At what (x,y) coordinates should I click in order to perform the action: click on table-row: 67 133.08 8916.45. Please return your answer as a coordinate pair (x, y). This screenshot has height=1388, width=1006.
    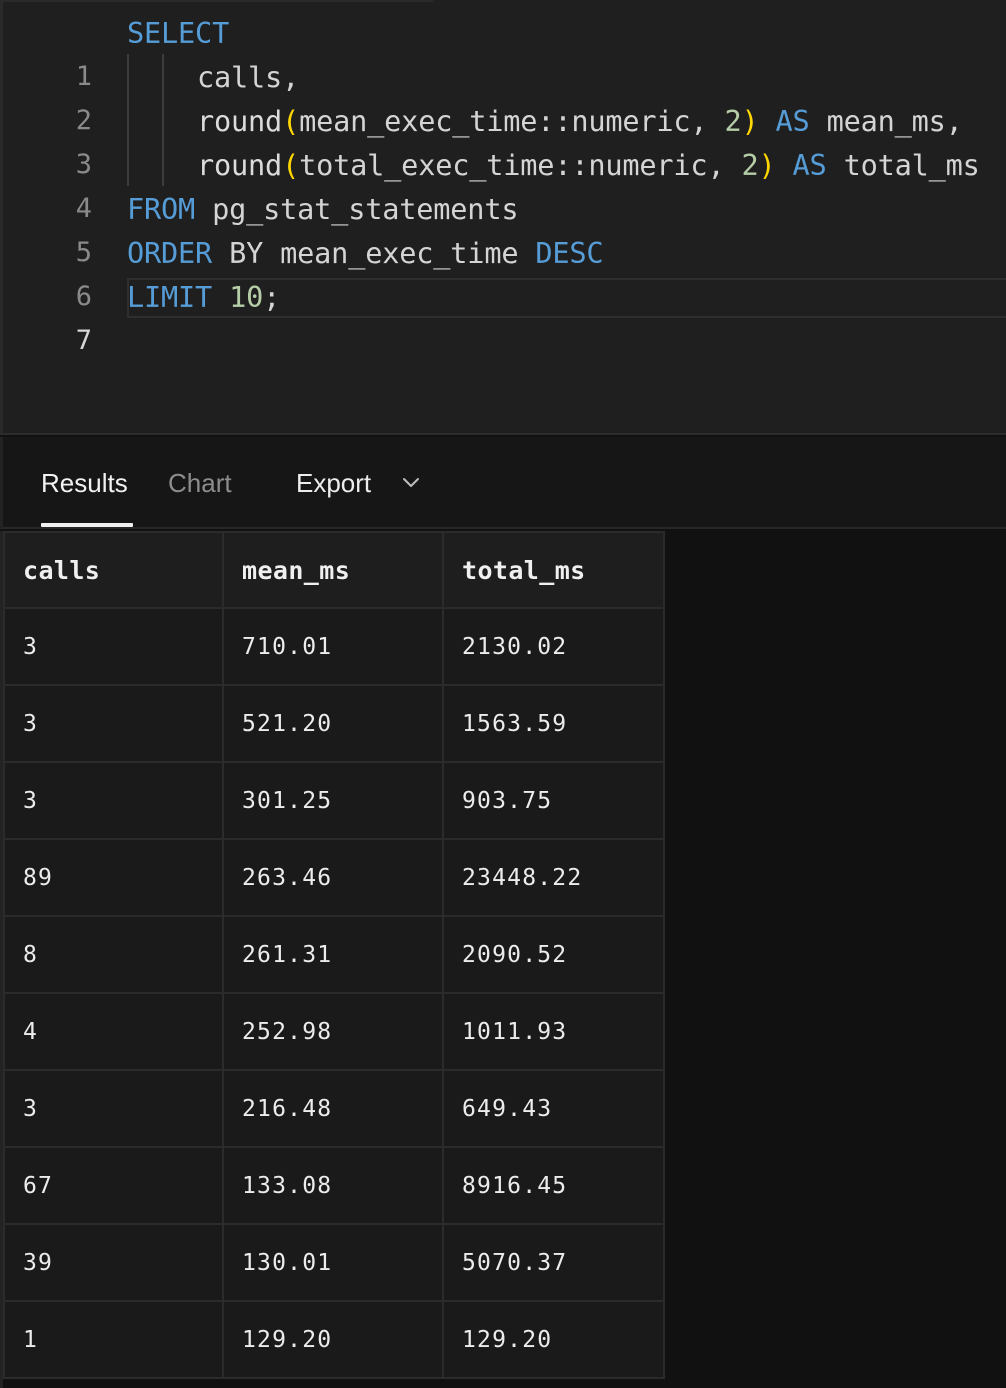
    Looking at the image, I should click on (334, 1185).